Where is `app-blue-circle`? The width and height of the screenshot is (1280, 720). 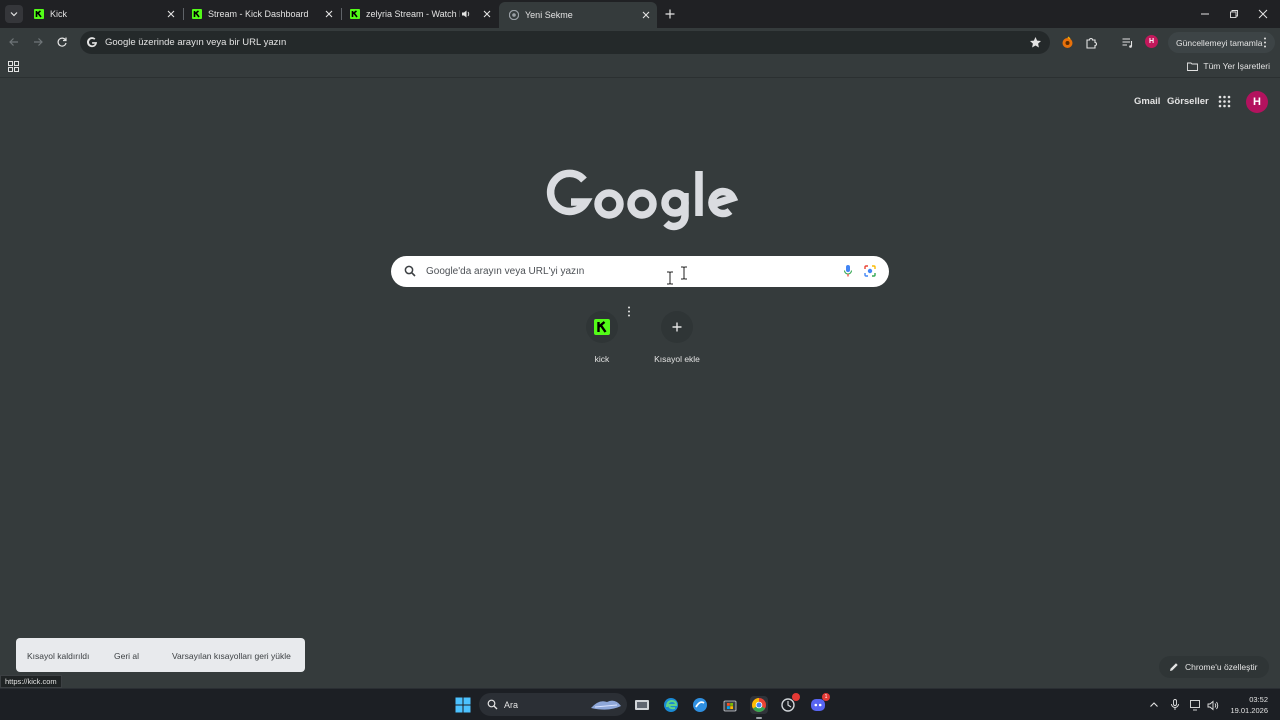
app-blue-circle is located at coordinates (700, 705).